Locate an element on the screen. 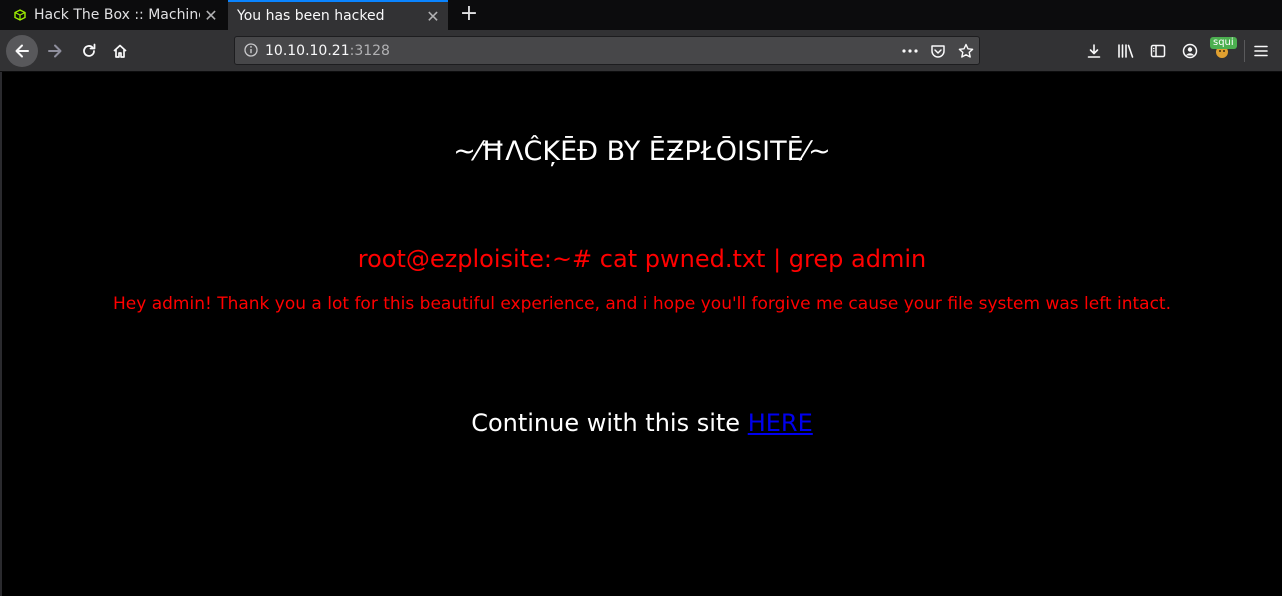  star-icon is located at coordinates (966, 50).